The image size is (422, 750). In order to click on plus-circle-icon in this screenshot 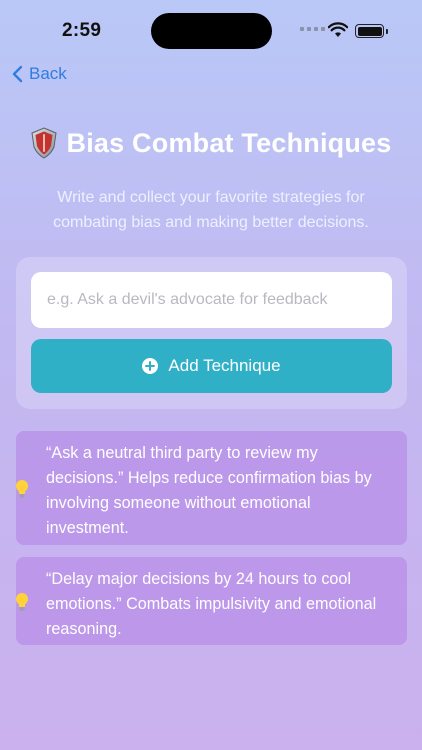, I will do `click(150, 366)`.